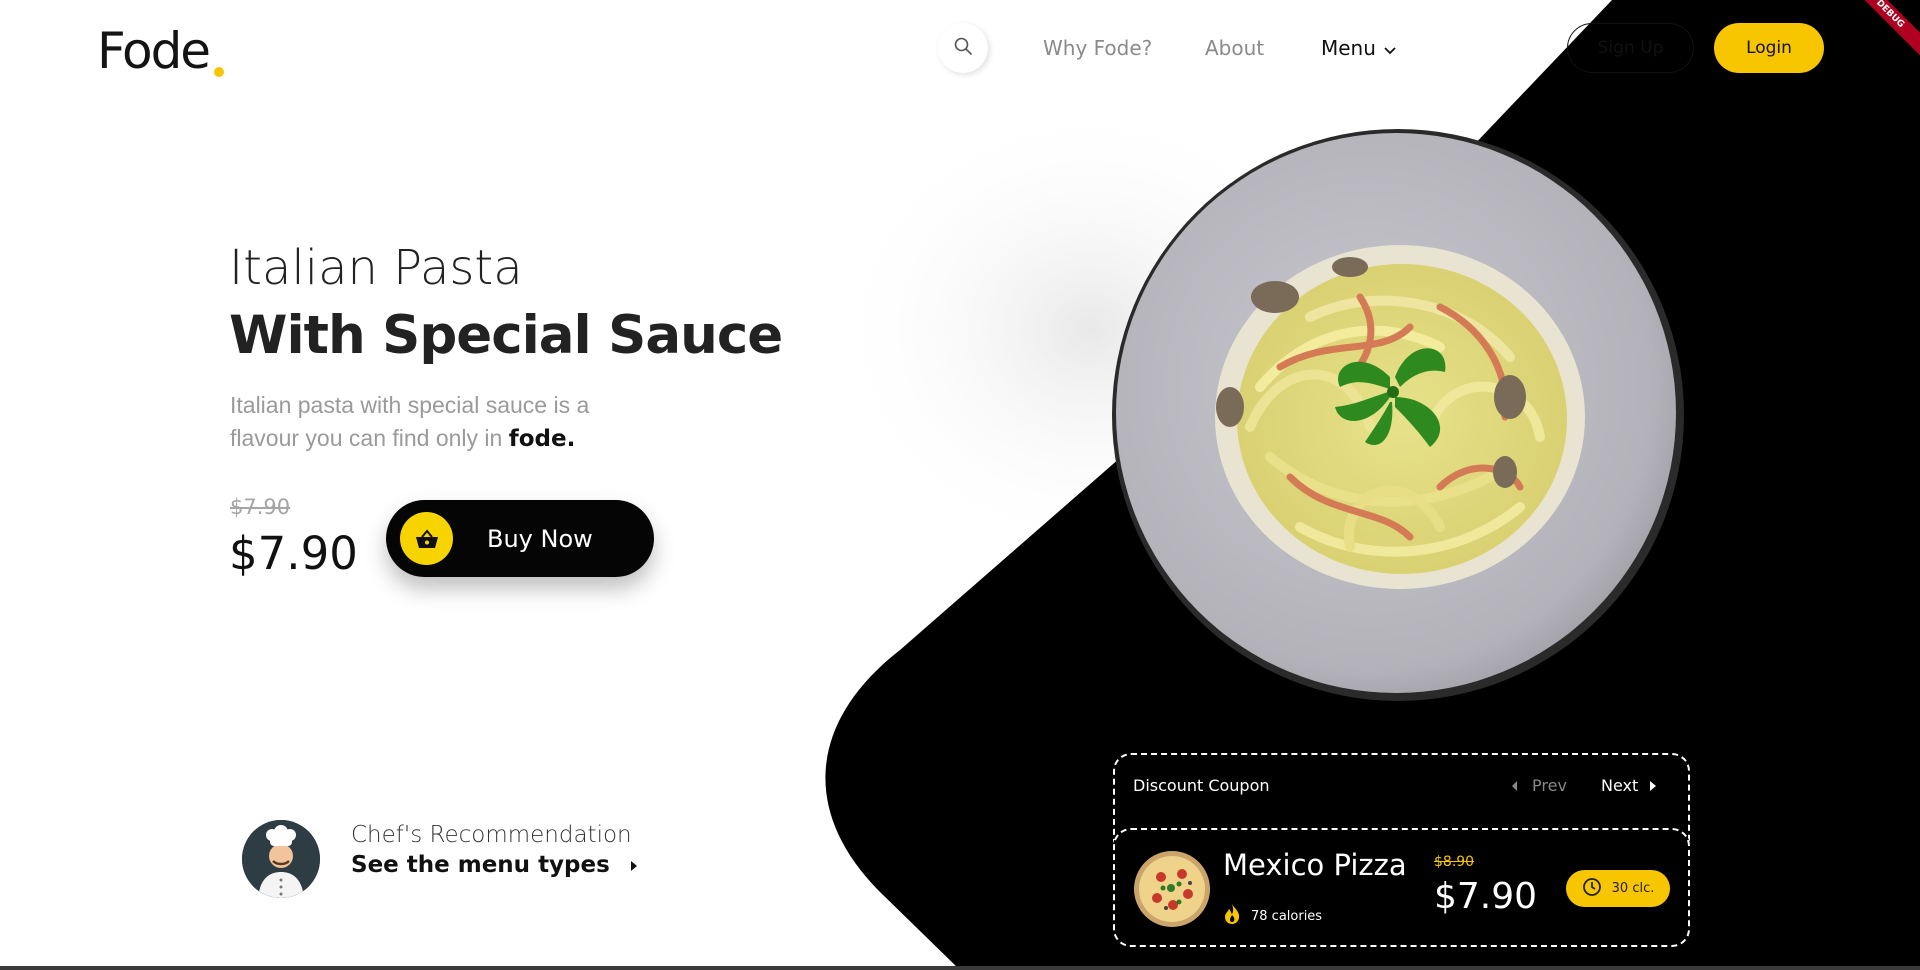 The image size is (1920, 970). Describe the element at coordinates (1097, 48) in the screenshot. I see `nav-why-fode: Why Fode?` at that location.